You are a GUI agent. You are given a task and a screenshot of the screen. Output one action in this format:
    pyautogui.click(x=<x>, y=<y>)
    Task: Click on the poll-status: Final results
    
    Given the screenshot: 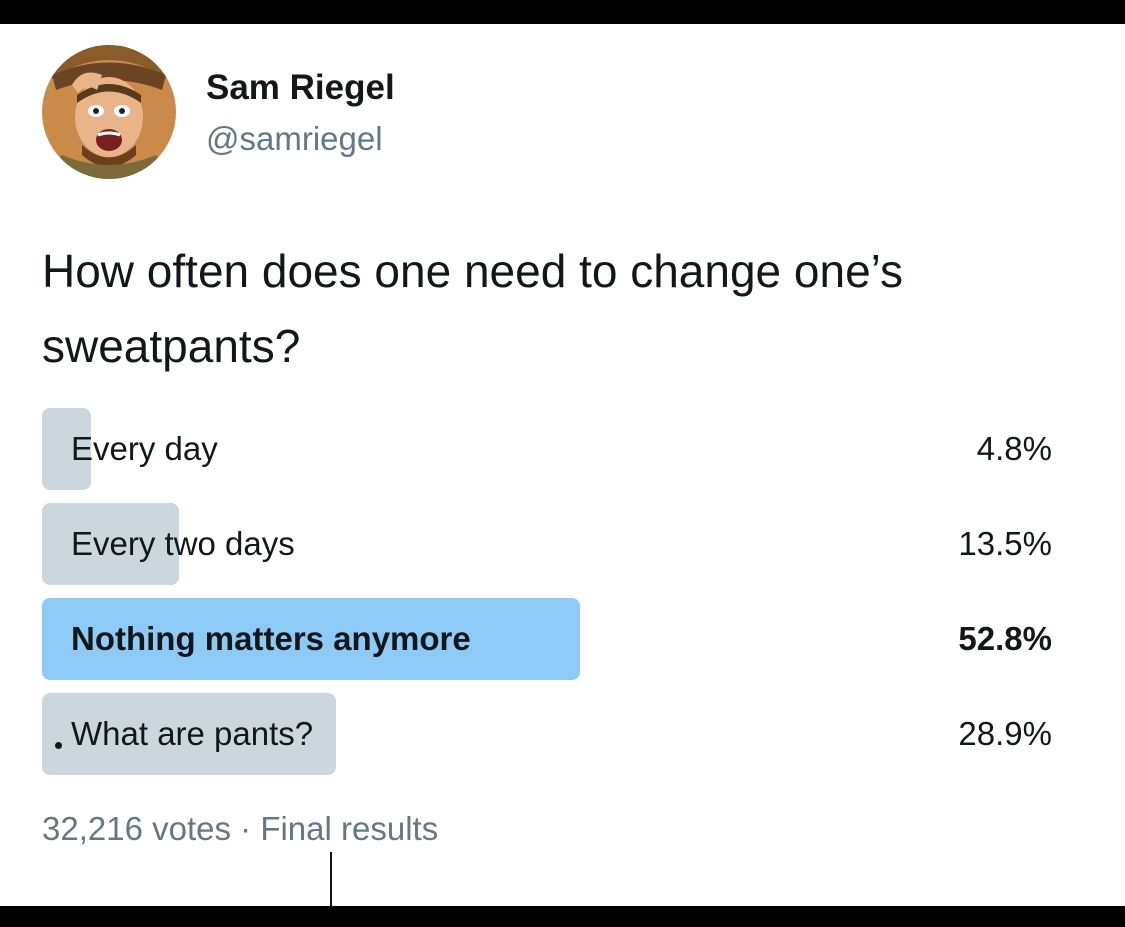 What is the action you would take?
    pyautogui.click(x=349, y=828)
    